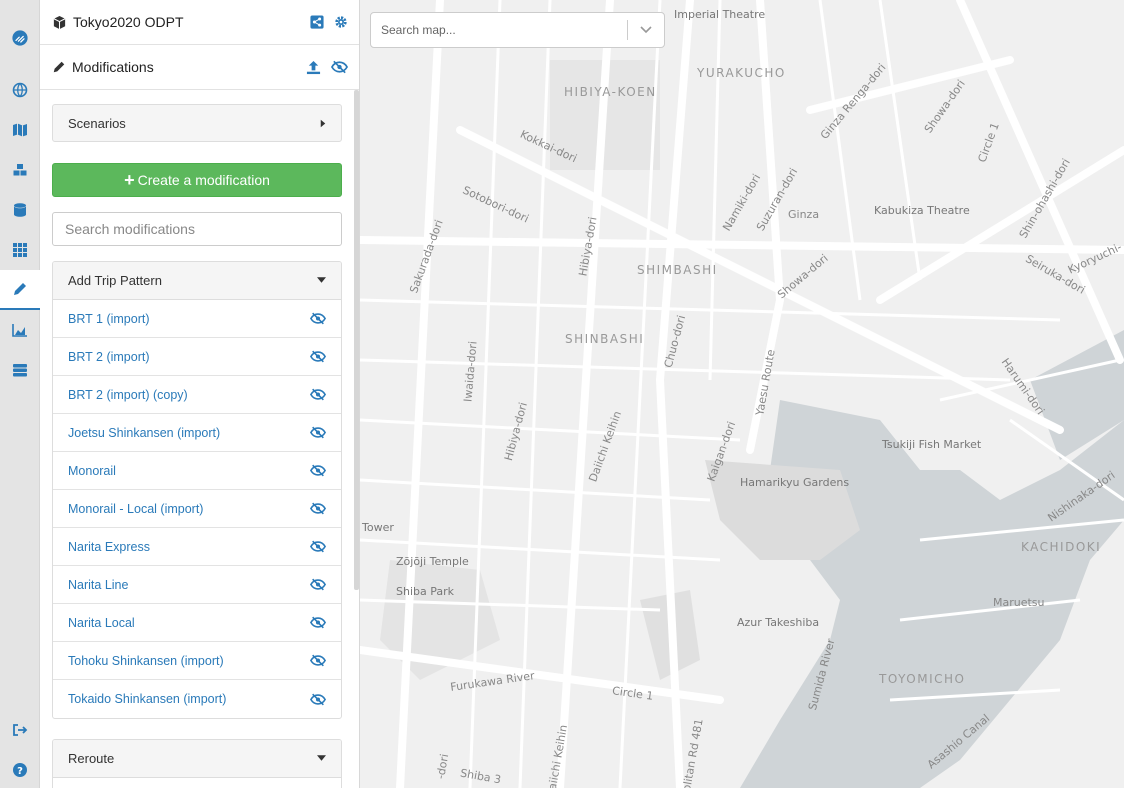 The image size is (1124, 788). I want to click on map-label: Kabukiza Theatre, so click(922, 210).